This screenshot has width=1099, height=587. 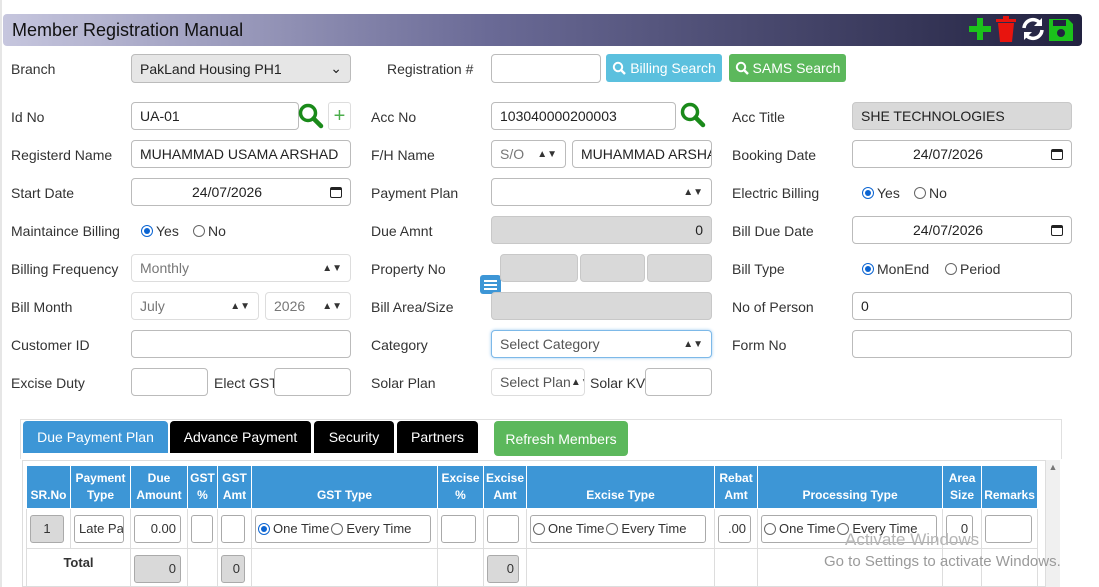 I want to click on customer-id-input, so click(x=241, y=344).